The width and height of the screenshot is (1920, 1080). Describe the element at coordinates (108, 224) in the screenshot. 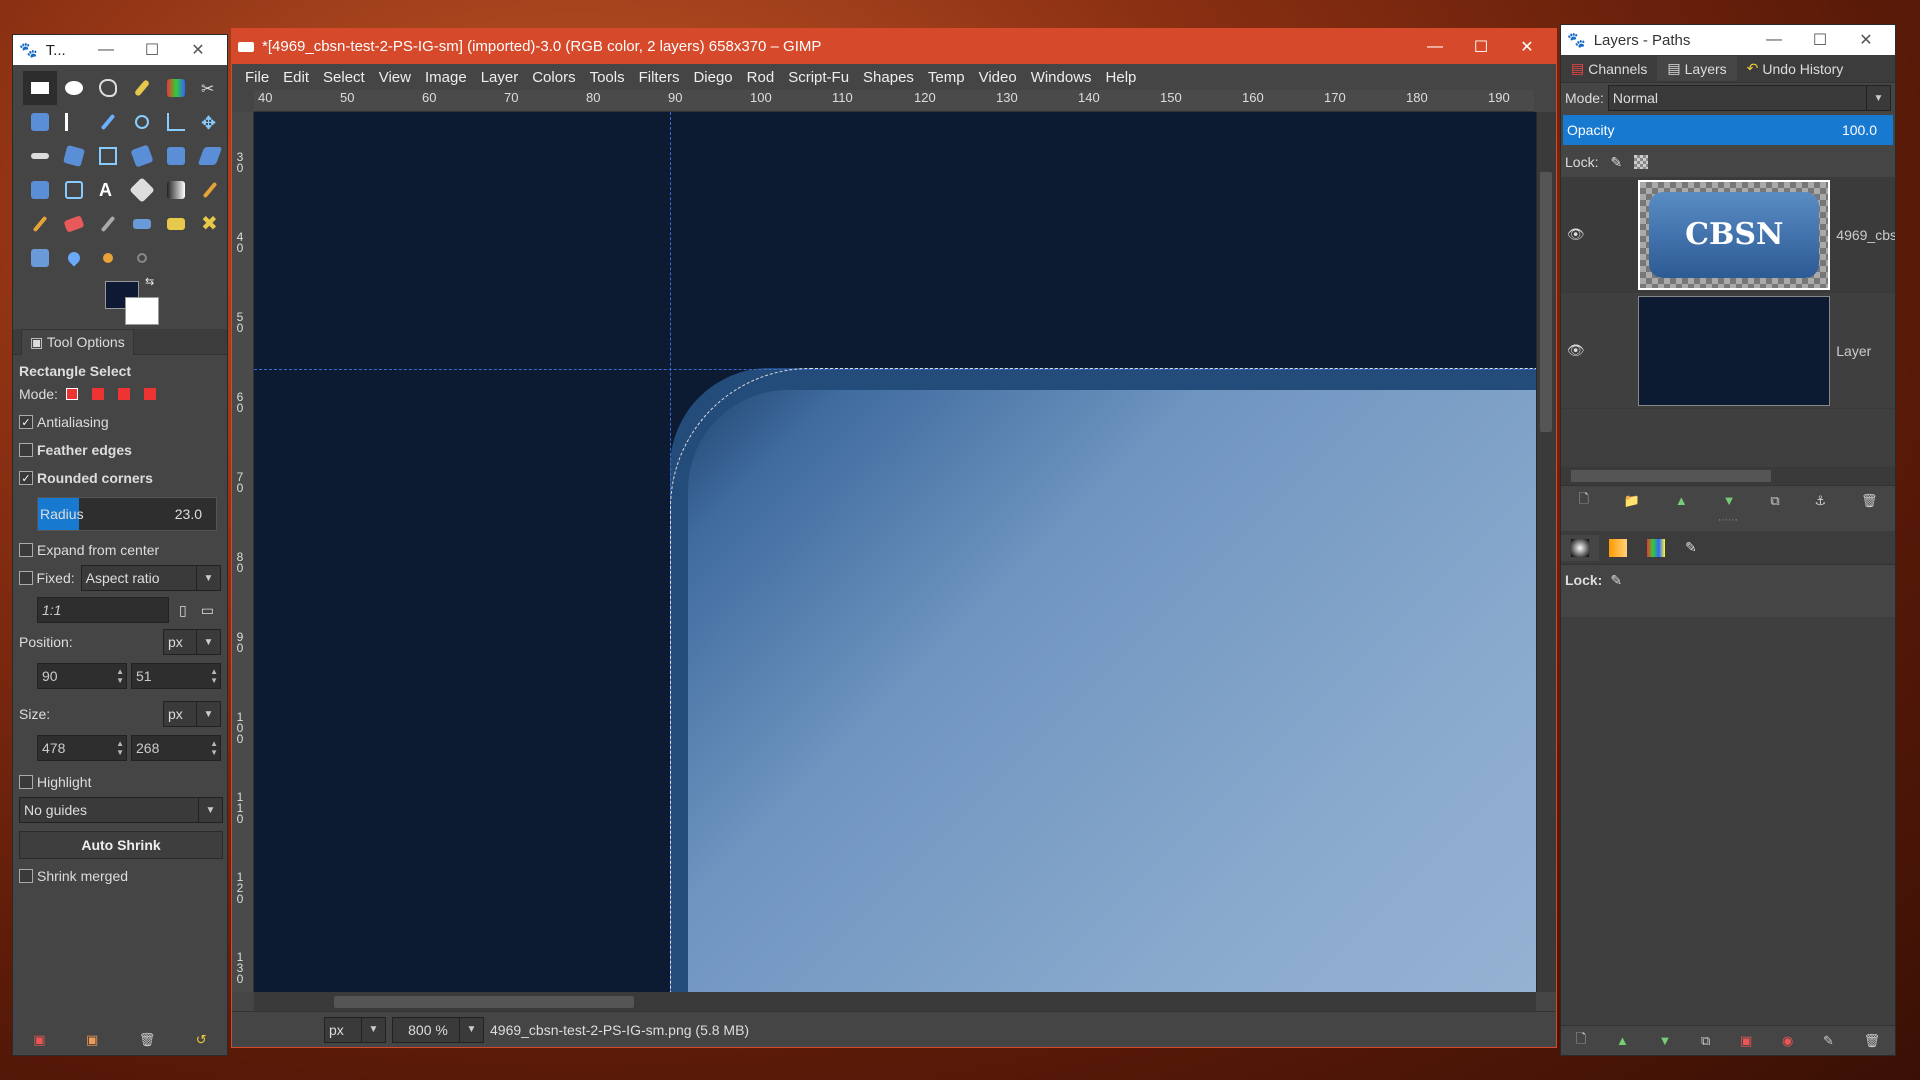

I see `airbrush-tool` at that location.